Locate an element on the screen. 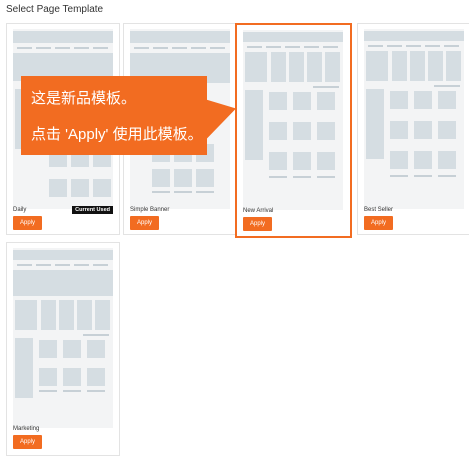  template-card-new-arrival: New Arrival Apply is located at coordinates (293, 130).